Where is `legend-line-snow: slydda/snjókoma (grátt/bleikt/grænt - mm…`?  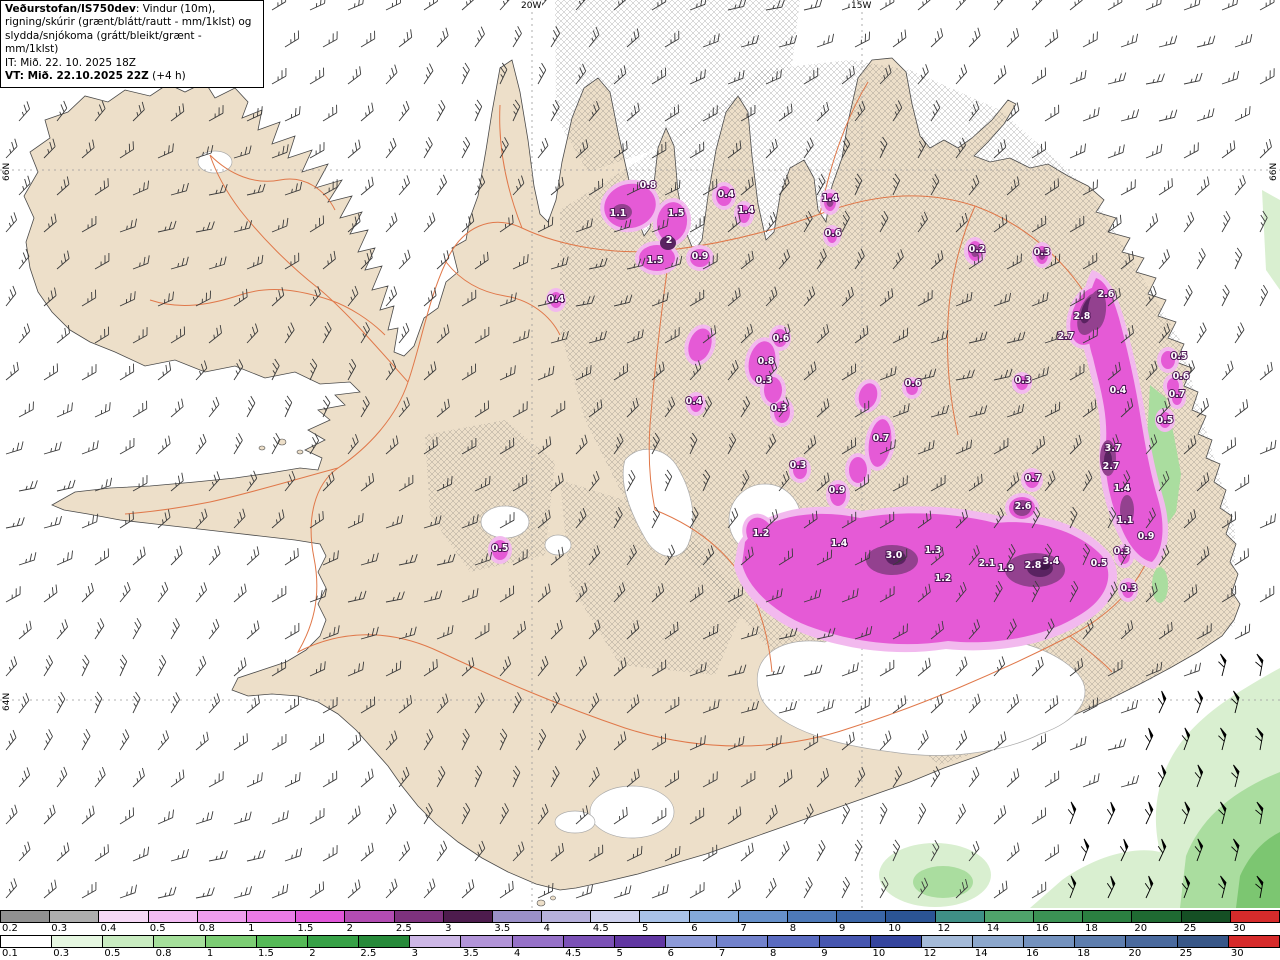
legend-line-snow: slydda/snjókoma (grátt/bleikt/grænt - mm… is located at coordinates (103, 42).